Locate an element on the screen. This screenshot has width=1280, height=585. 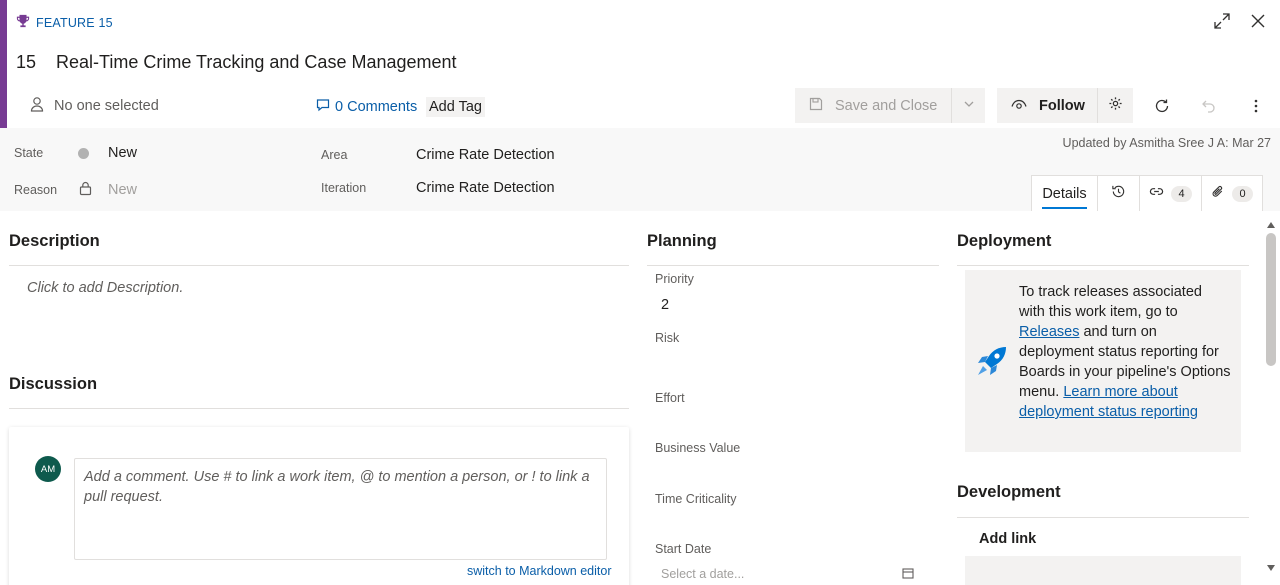
planning-heading: Planning is located at coordinates (682, 241).